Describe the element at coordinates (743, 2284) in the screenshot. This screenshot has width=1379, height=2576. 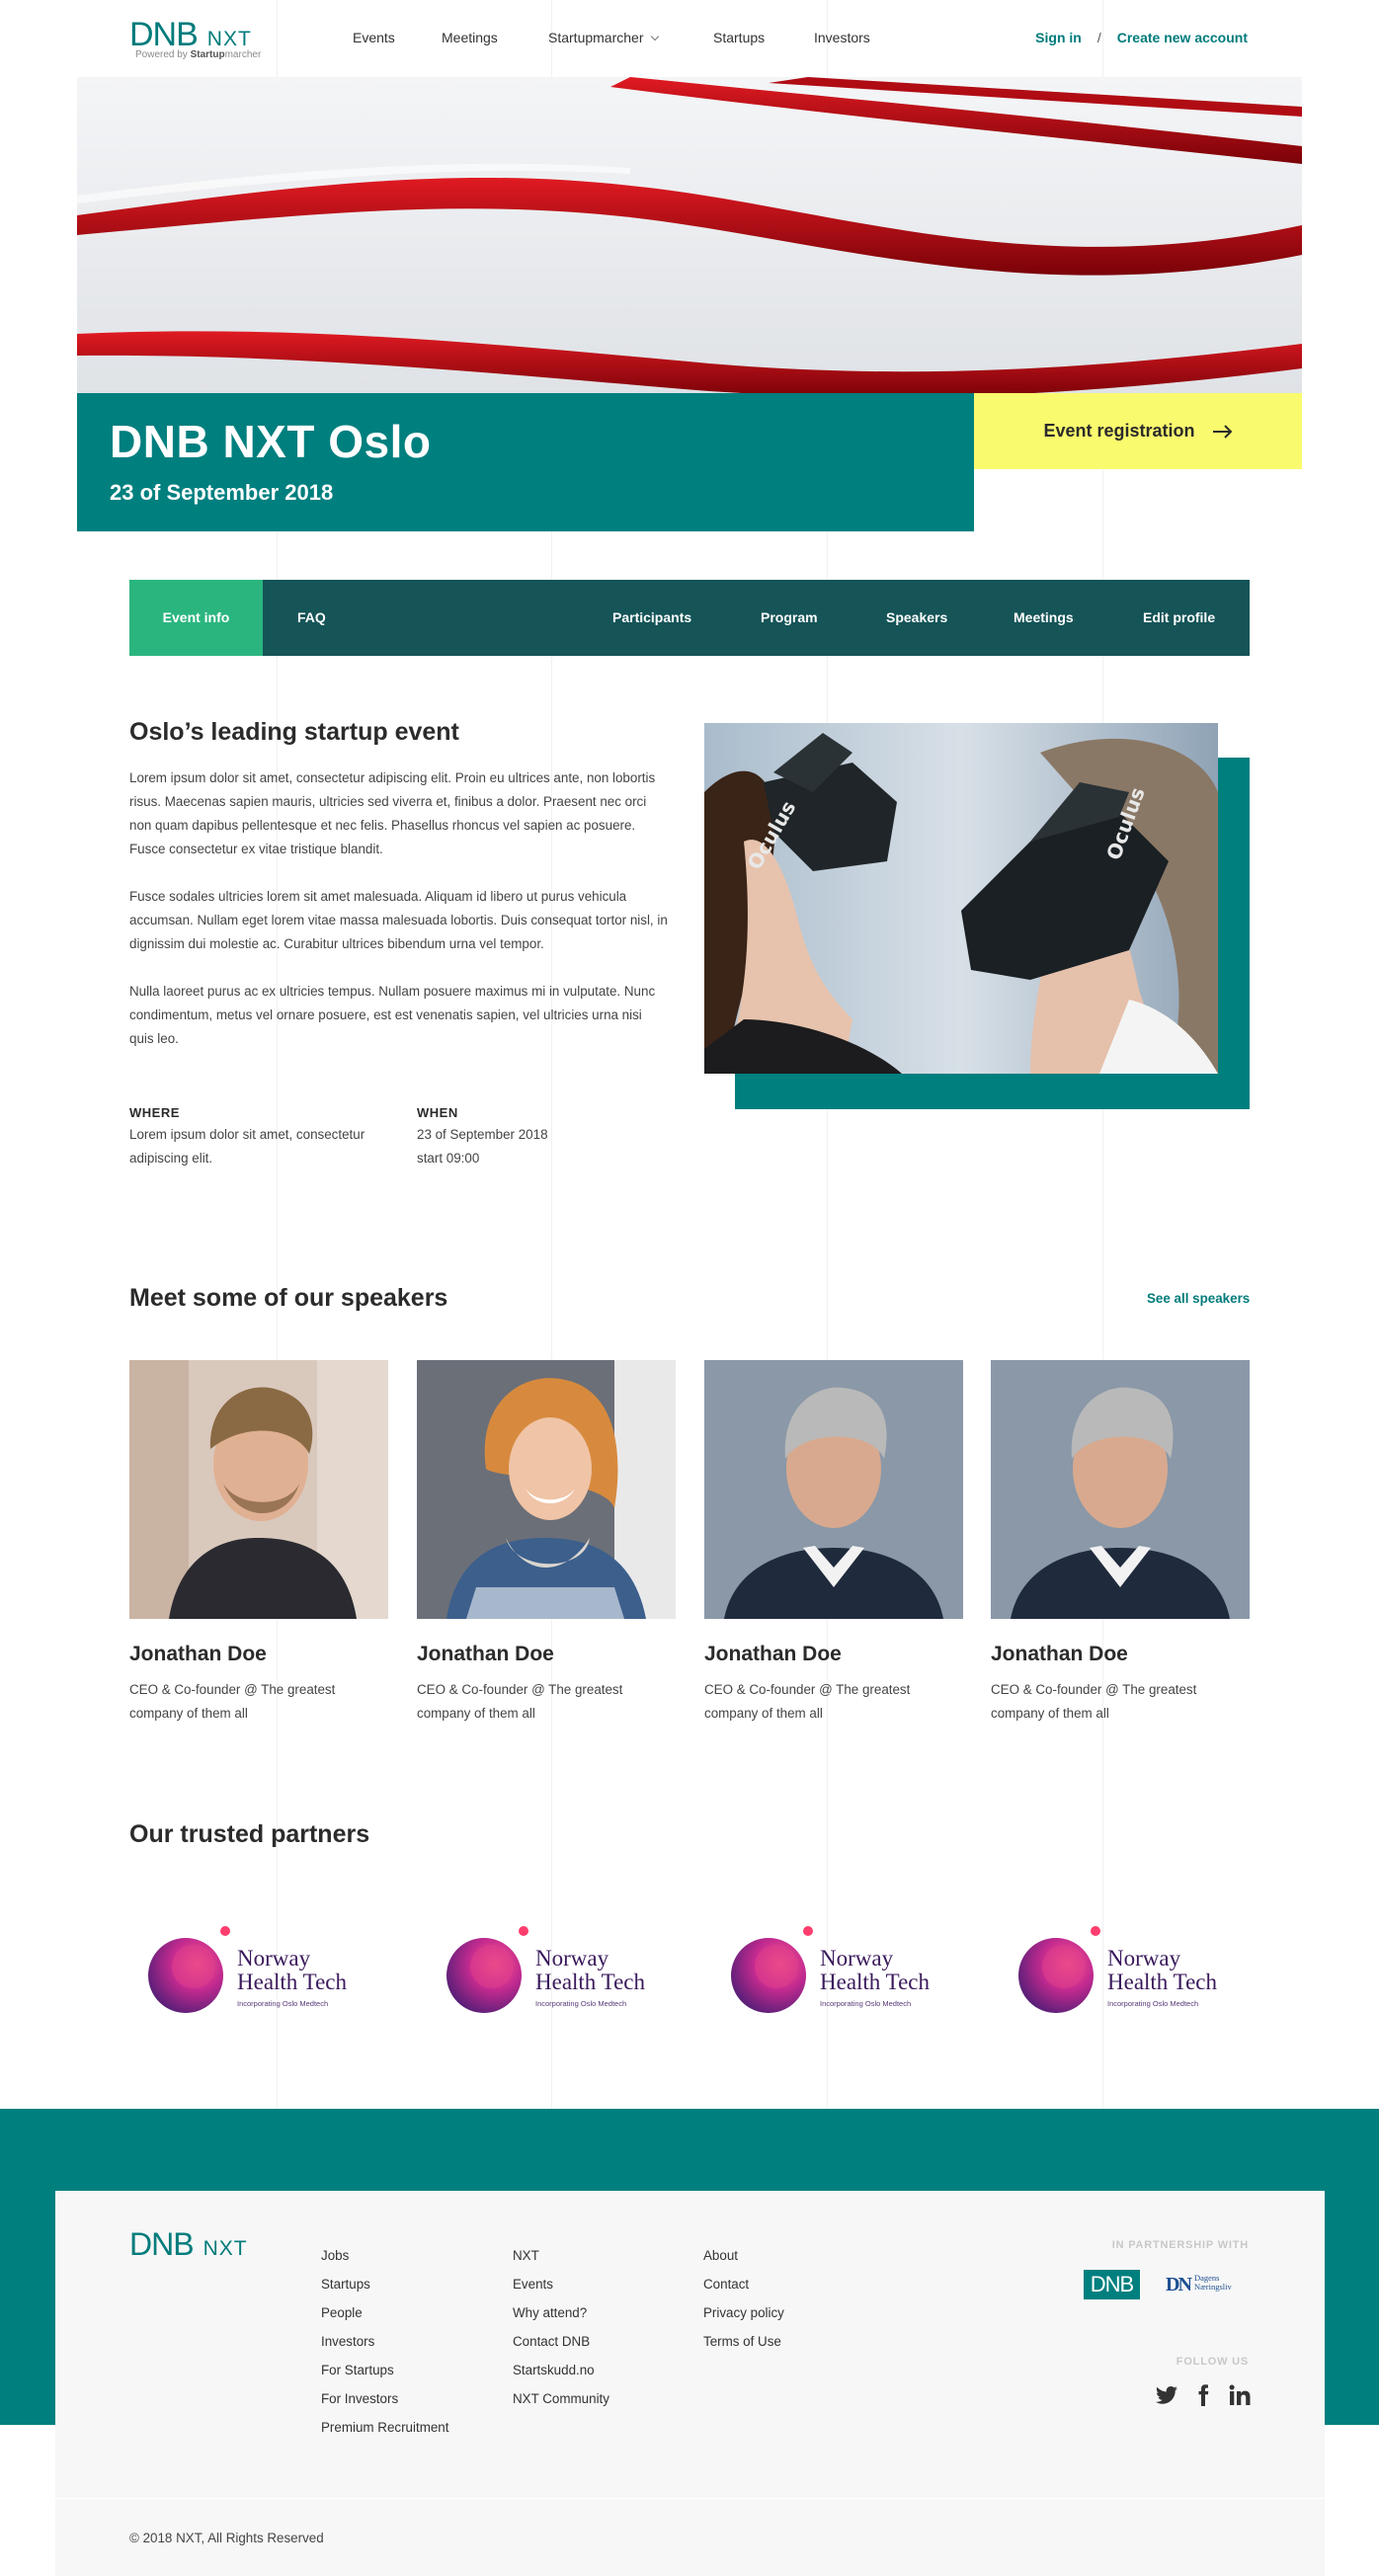
I see `footer-link: Contact` at that location.